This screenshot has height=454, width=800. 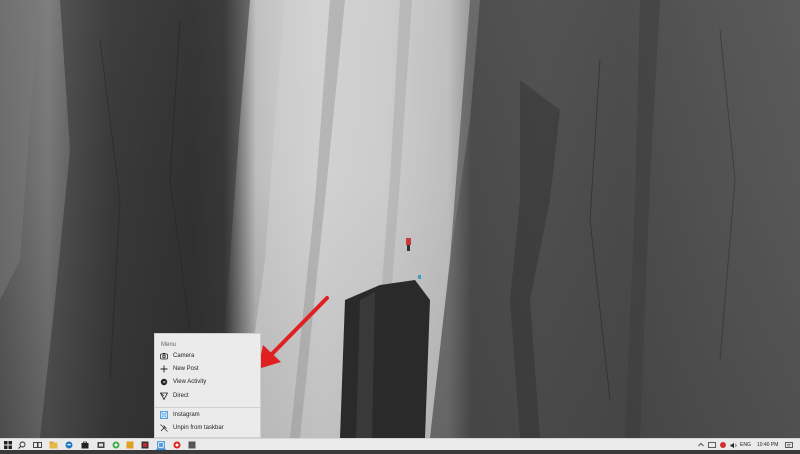 I want to click on jump-list-header: Menu, so click(x=169, y=345).